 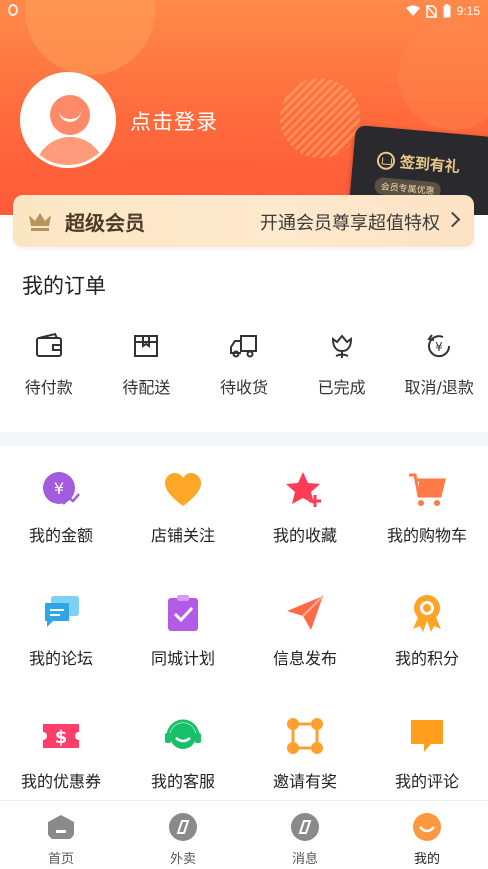 What do you see at coordinates (430, 165) in the screenshot?
I see `signin-title: 签到有礼` at bounding box center [430, 165].